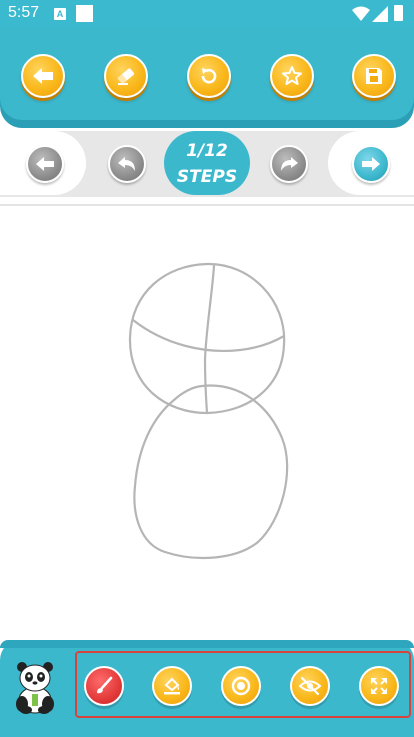  I want to click on eraser-button, so click(126, 76).